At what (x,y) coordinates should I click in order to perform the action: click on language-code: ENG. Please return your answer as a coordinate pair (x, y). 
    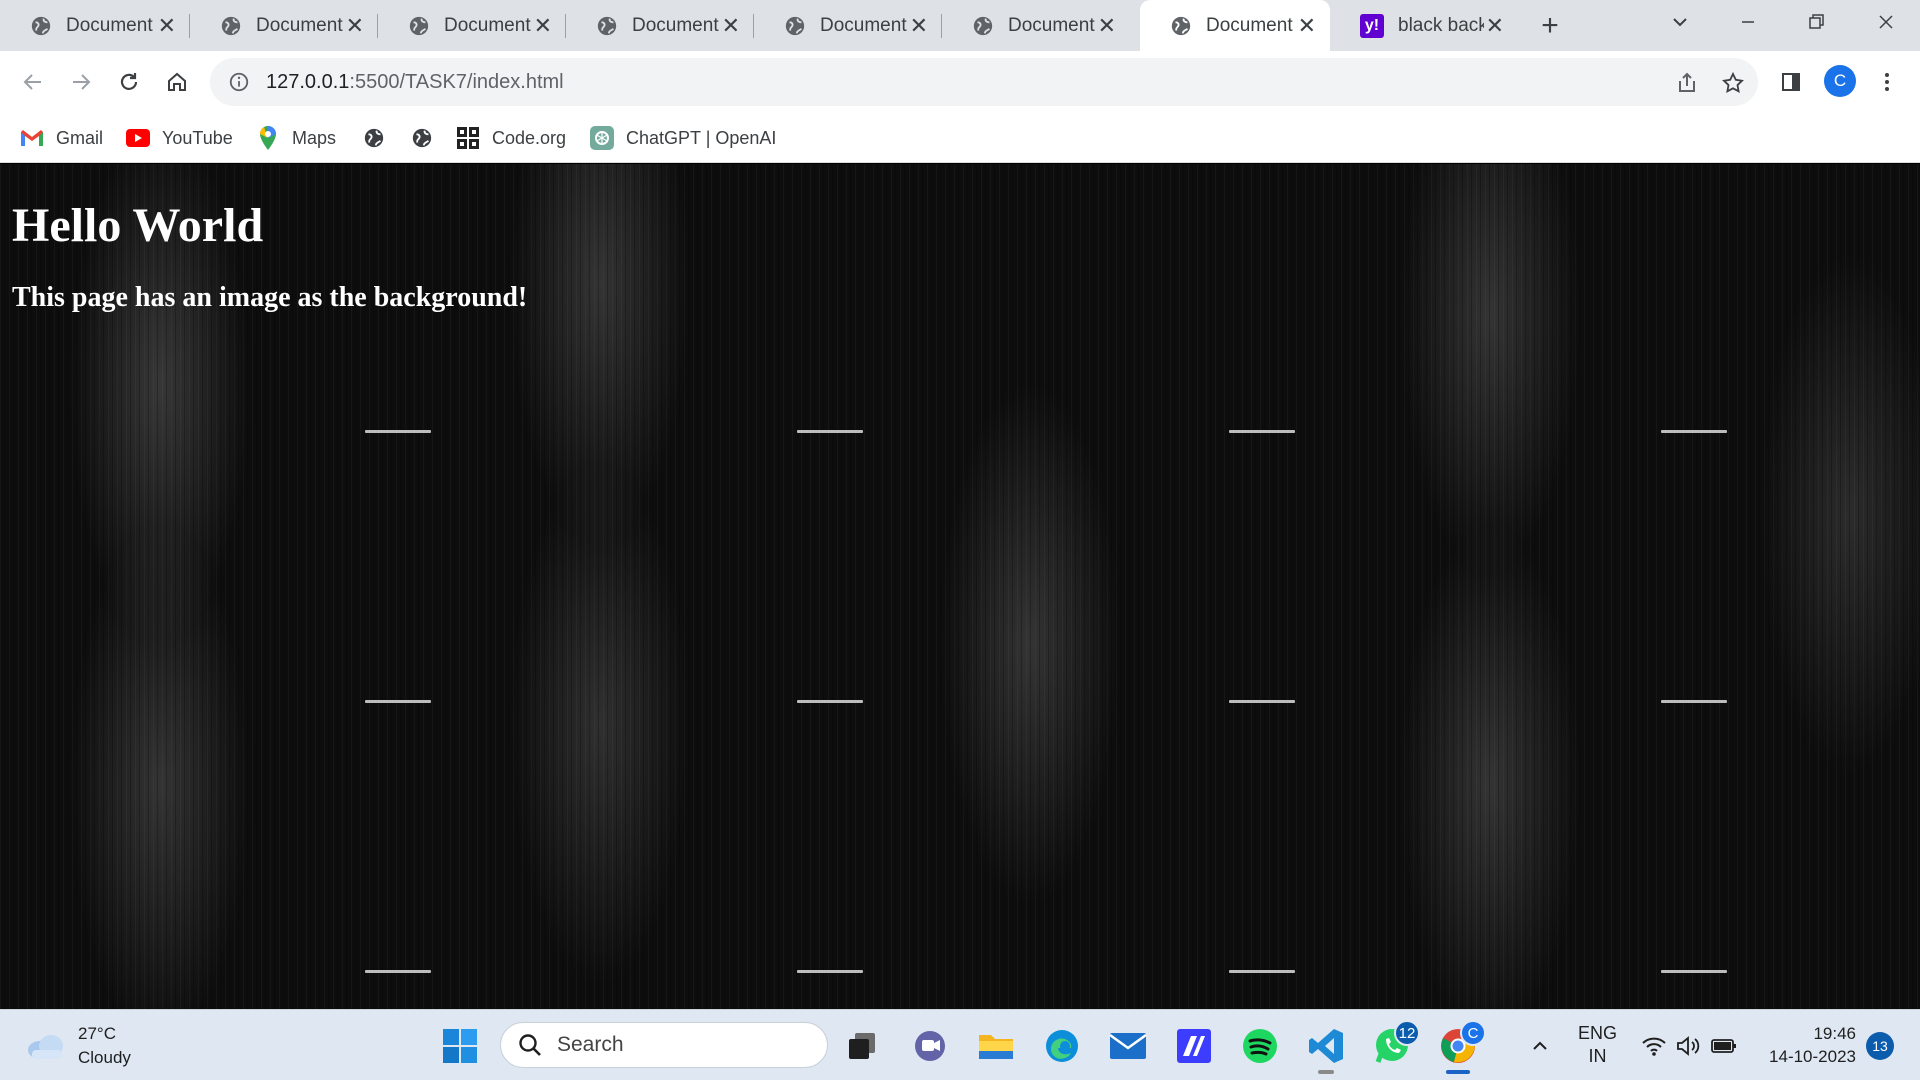
    Looking at the image, I should click on (1598, 1033).